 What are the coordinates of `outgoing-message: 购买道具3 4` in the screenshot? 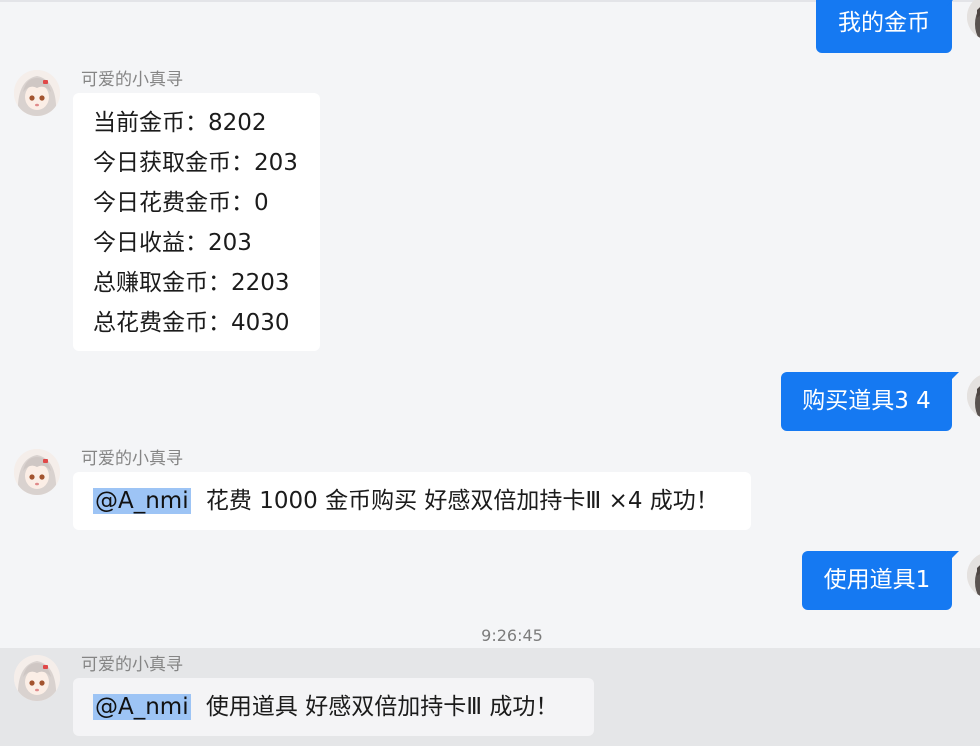 It's located at (870, 401).